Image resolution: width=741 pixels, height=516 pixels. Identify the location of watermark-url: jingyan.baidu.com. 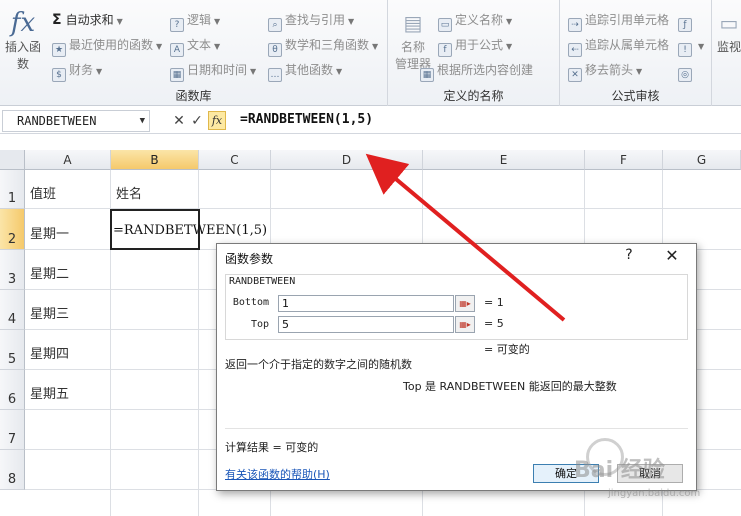
(654, 493).